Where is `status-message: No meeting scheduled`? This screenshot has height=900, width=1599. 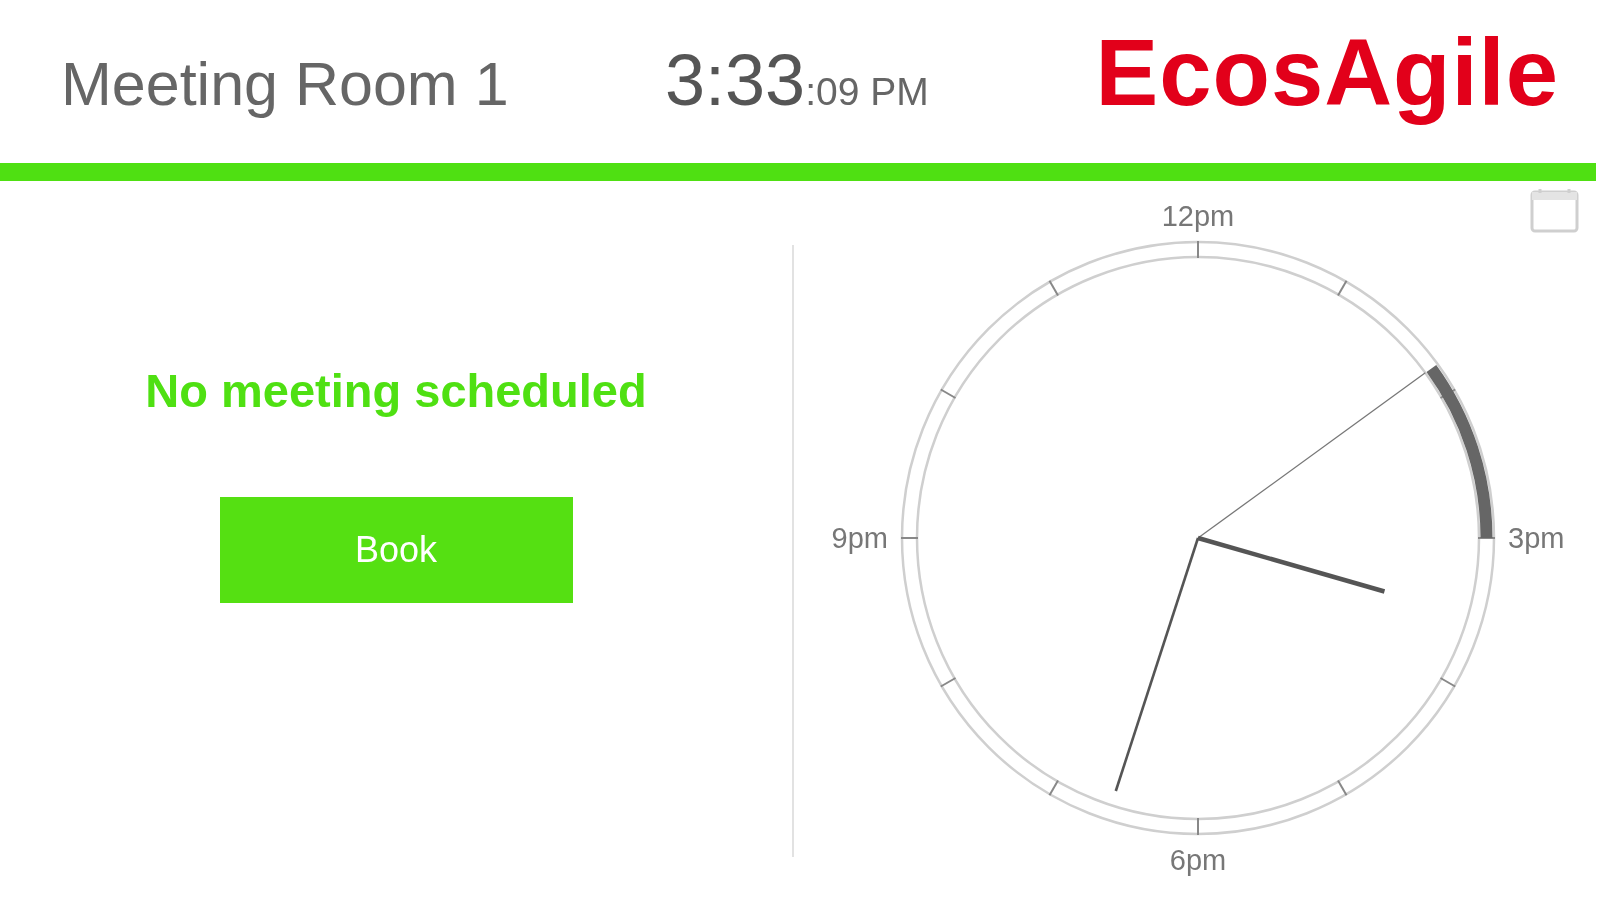 status-message: No meeting scheduled is located at coordinates (396, 391).